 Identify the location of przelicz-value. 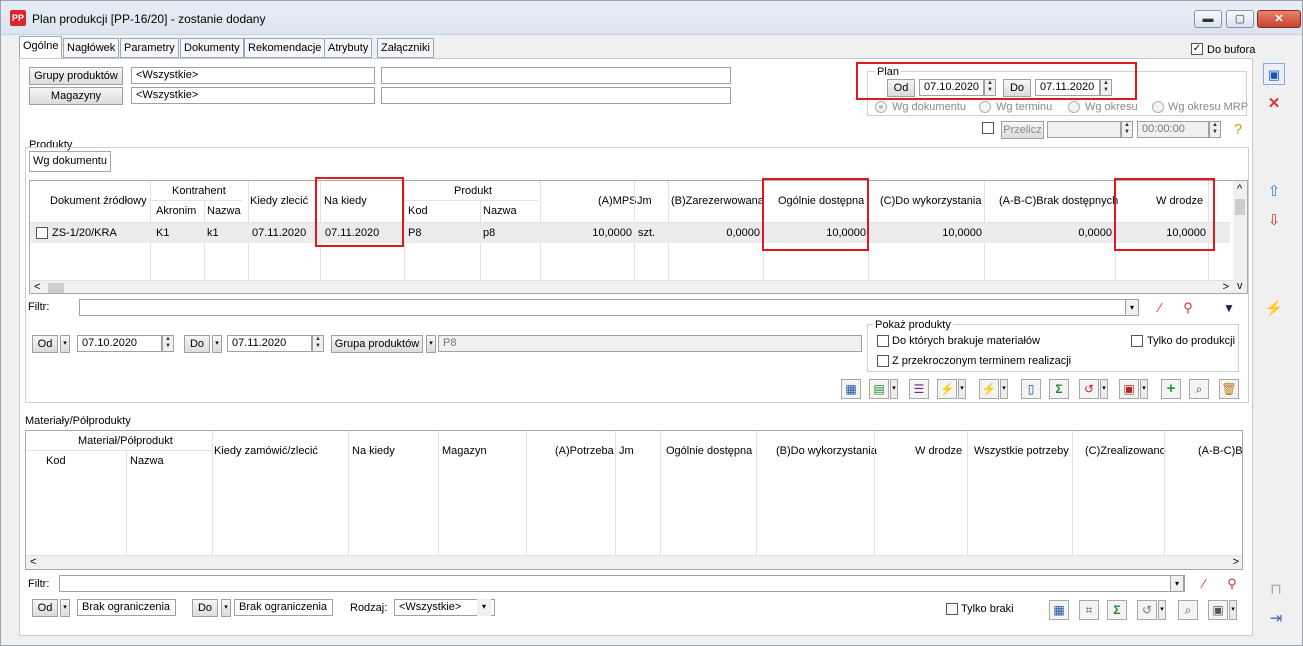
(1084, 129).